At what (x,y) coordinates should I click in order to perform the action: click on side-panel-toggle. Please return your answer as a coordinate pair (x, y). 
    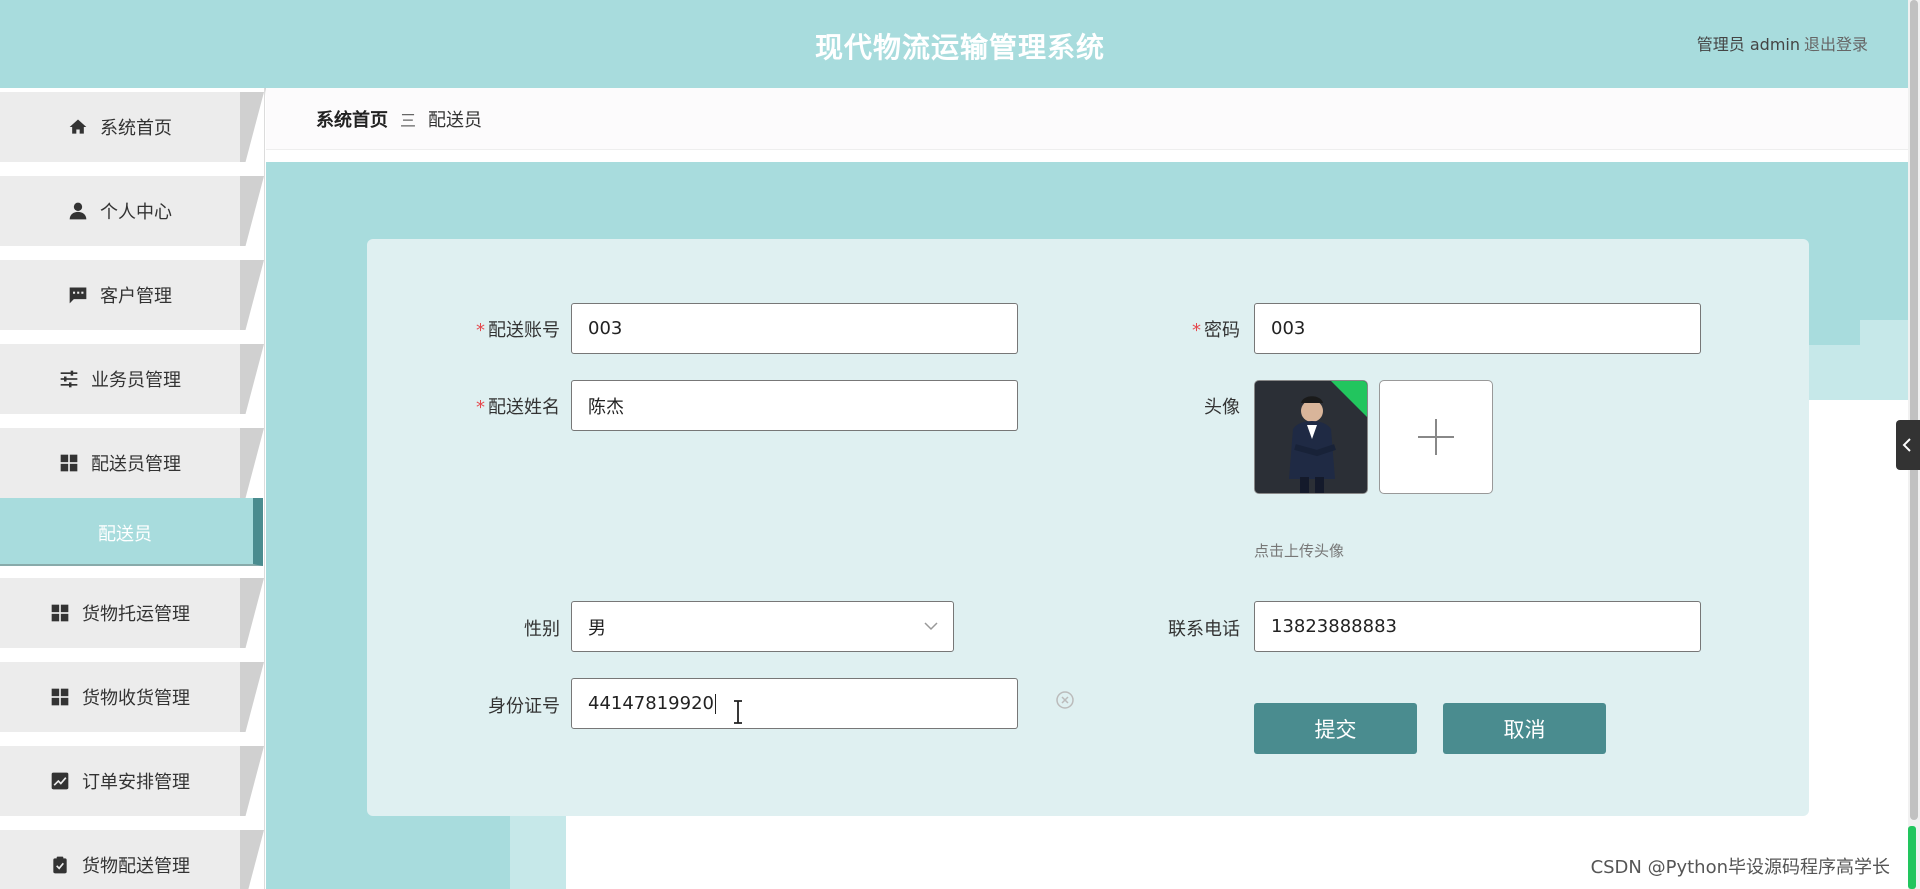
    Looking at the image, I should click on (1908, 445).